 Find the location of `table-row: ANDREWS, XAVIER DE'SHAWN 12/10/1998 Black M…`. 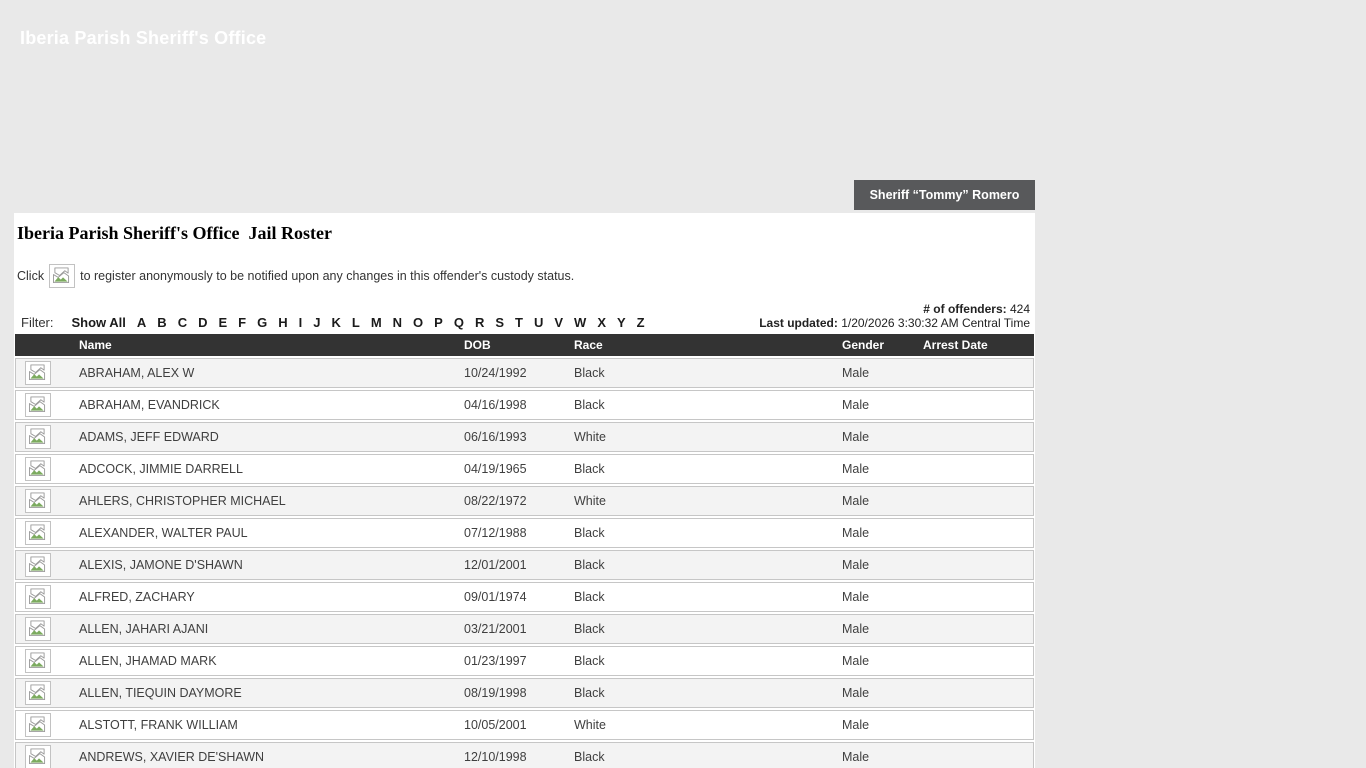

table-row: ANDREWS, XAVIER DE'SHAWN 12/10/1998 Black M… is located at coordinates (524, 755).